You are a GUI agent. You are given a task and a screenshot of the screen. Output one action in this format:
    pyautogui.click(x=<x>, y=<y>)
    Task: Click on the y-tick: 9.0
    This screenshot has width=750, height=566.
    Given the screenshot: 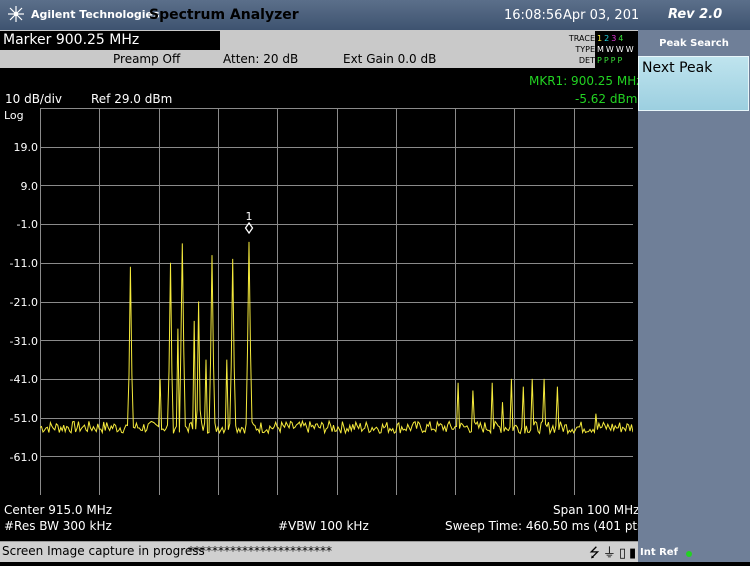 What is the action you would take?
    pyautogui.click(x=29, y=186)
    